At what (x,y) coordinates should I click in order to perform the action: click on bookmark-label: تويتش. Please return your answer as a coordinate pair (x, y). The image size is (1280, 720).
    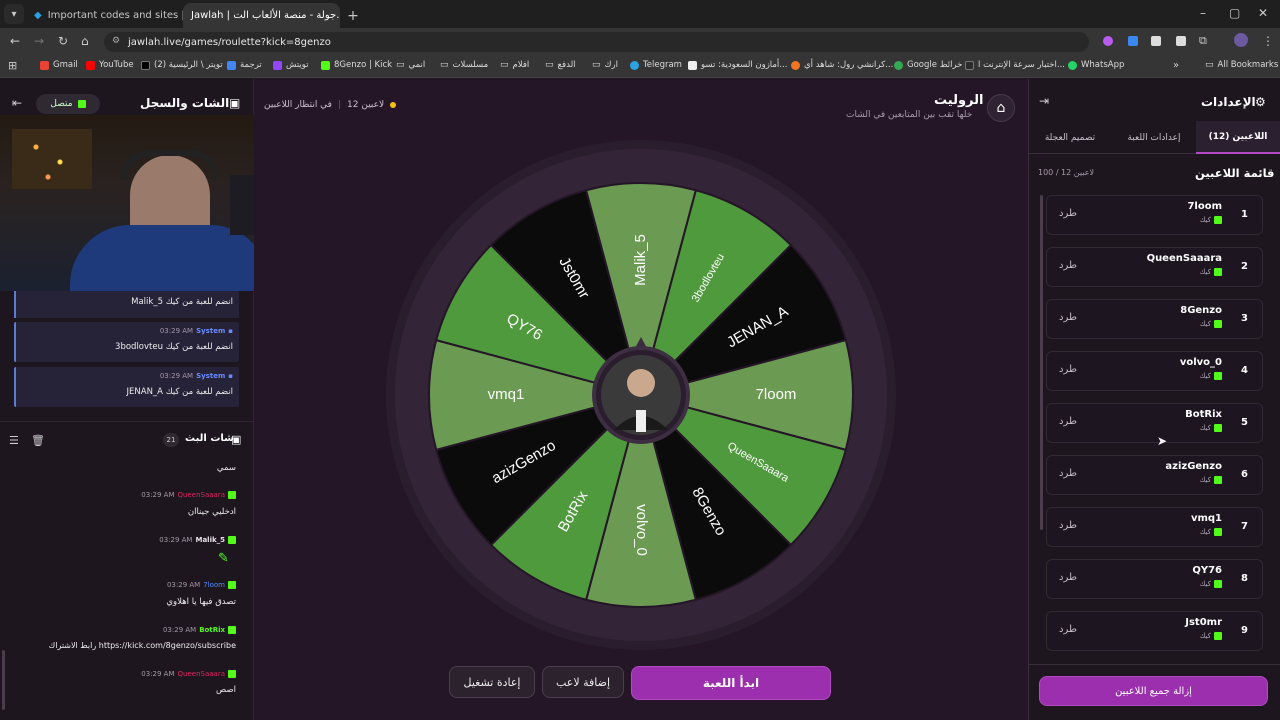
    Looking at the image, I should click on (297, 65).